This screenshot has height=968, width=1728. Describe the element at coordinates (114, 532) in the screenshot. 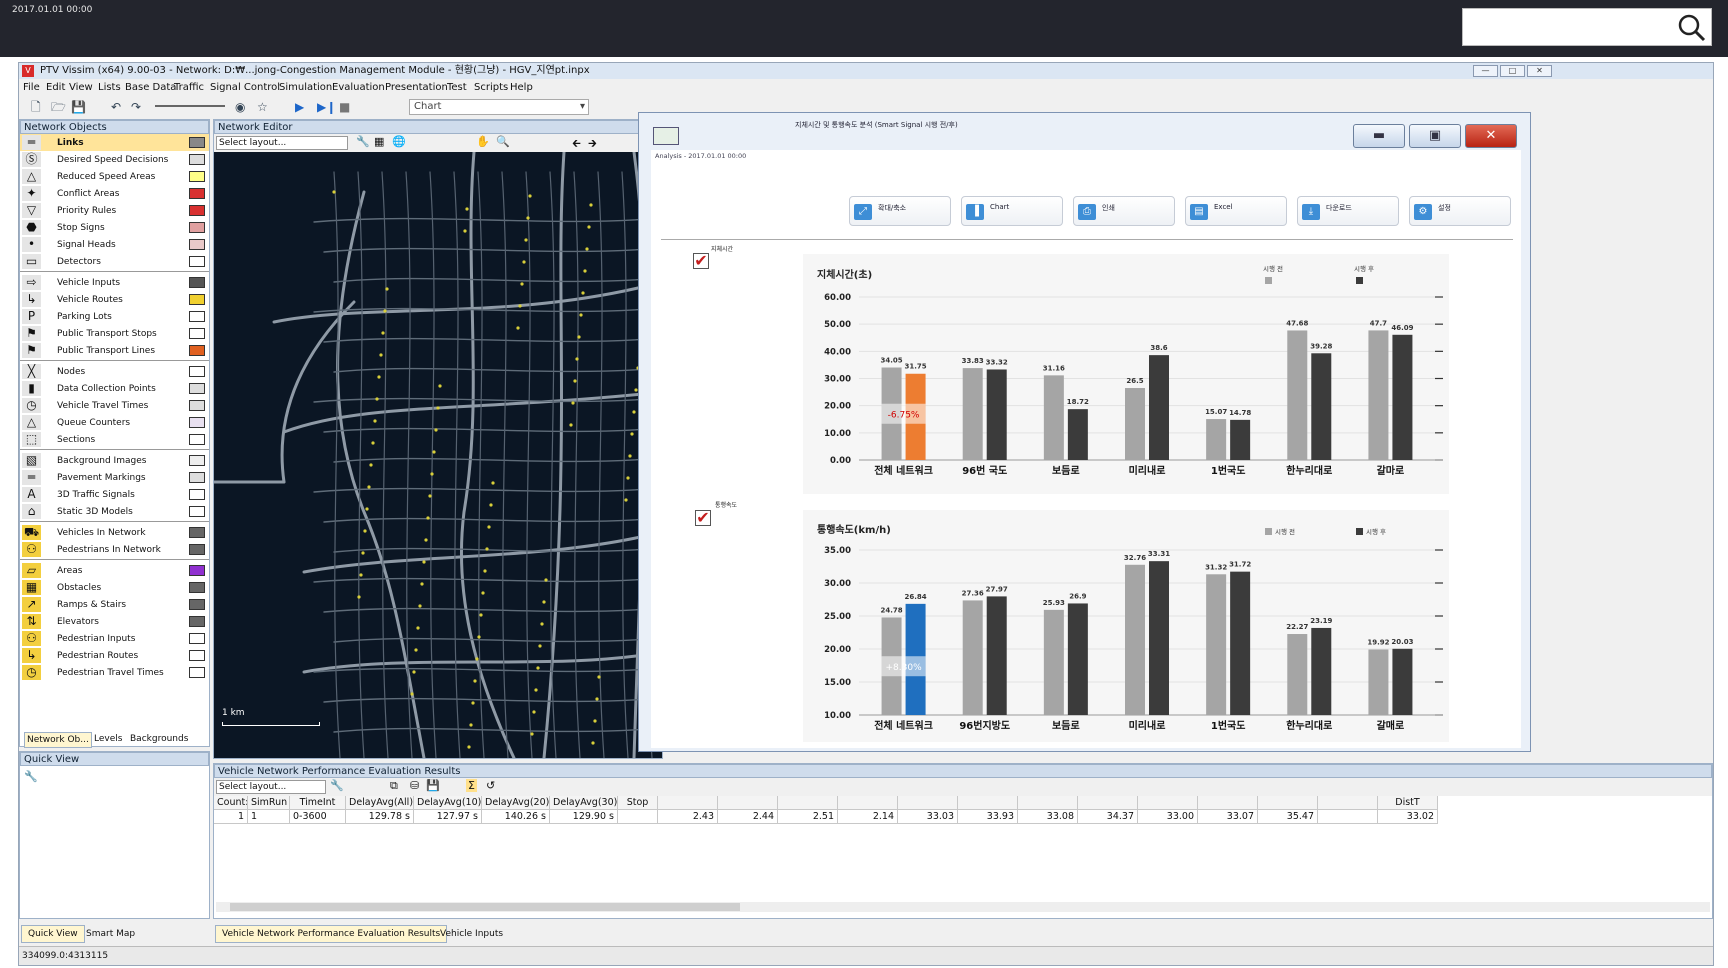

I see `network-object-vehicle: ⛟ Vehicles In Network` at that location.